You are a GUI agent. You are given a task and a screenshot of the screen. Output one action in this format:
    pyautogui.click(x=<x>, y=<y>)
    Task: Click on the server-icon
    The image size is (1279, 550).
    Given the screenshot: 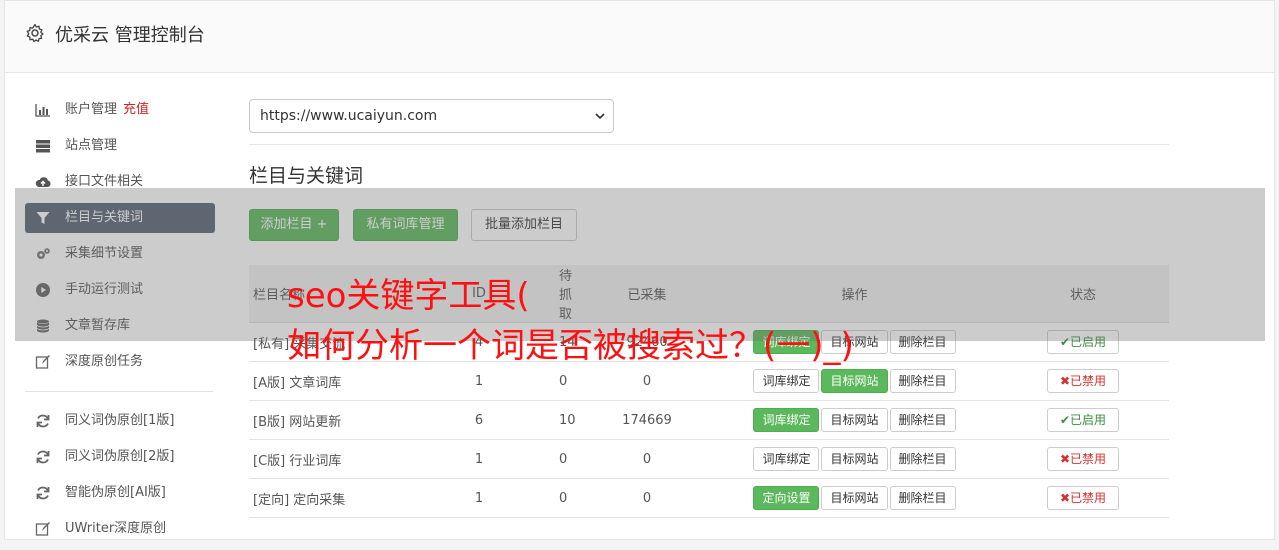 What is the action you would take?
    pyautogui.click(x=43, y=146)
    